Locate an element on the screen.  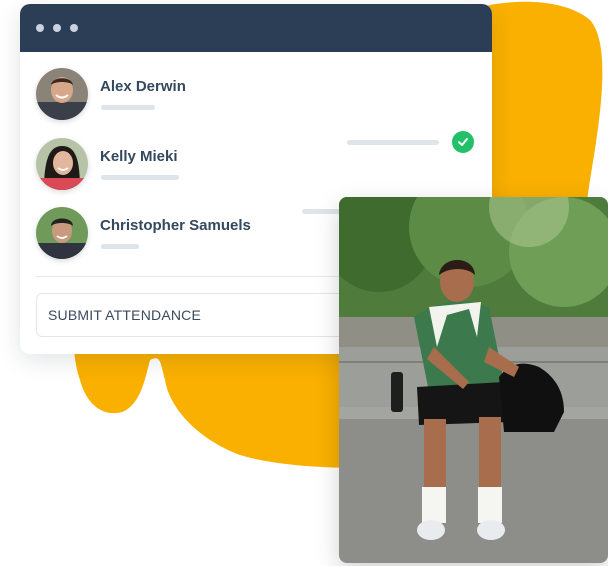
student-name: Alex Derwin is located at coordinates (143, 86).